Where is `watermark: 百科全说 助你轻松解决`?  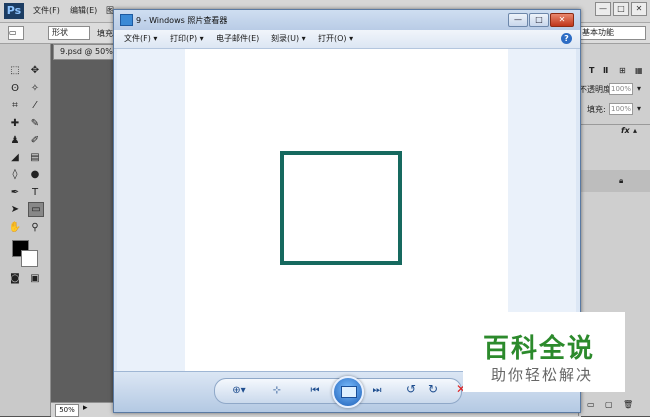
watermark: 百科全说 助你轻松解决 is located at coordinates (544, 352).